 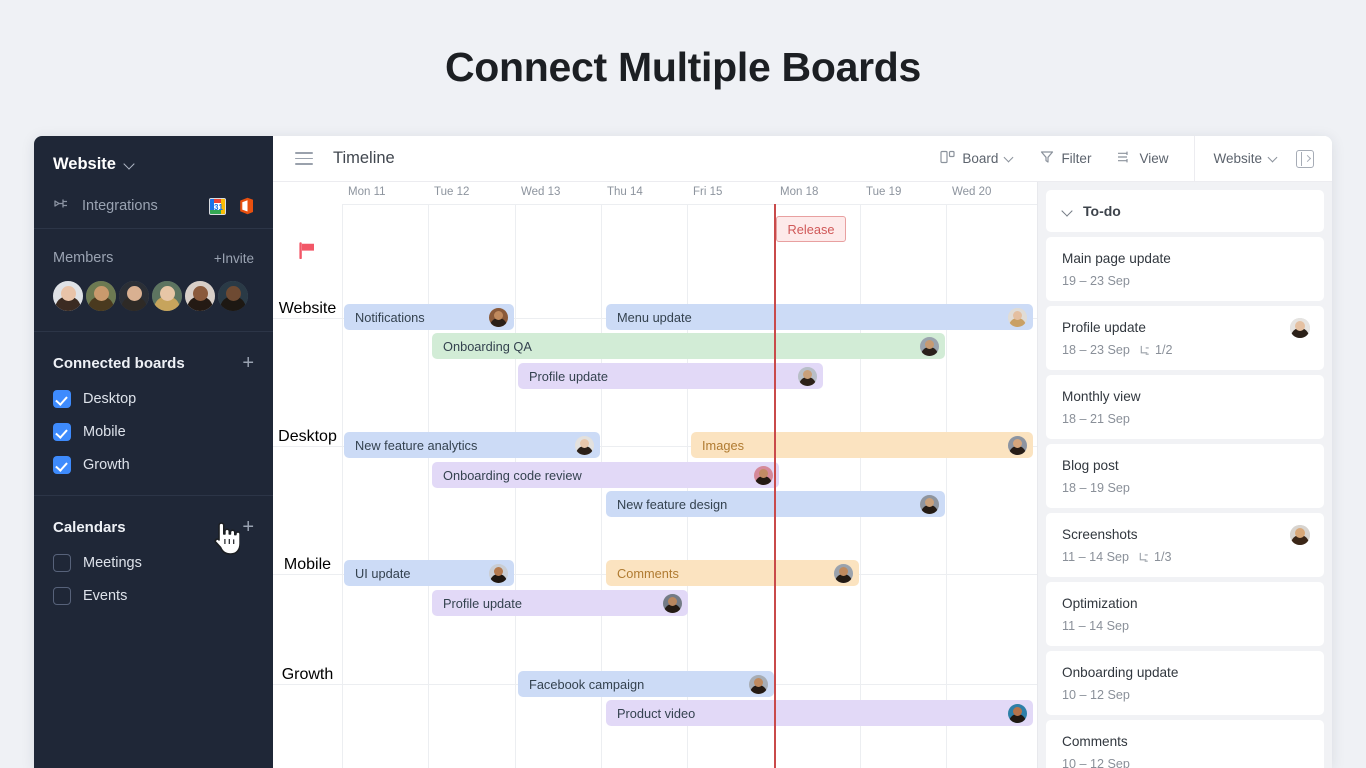 I want to click on todo-card: Profile update 18 – 23 Sep 1/2, so click(x=1185, y=338).